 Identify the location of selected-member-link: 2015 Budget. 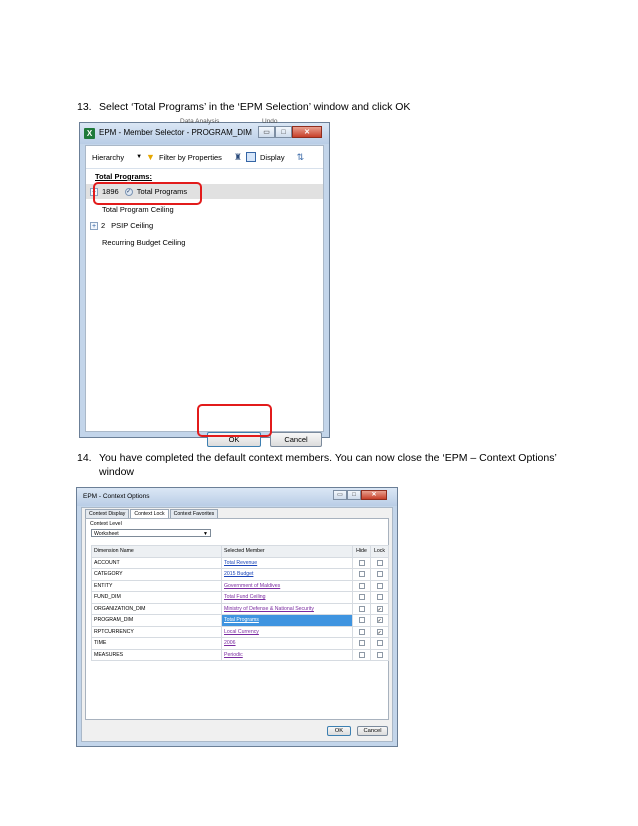
(287, 574).